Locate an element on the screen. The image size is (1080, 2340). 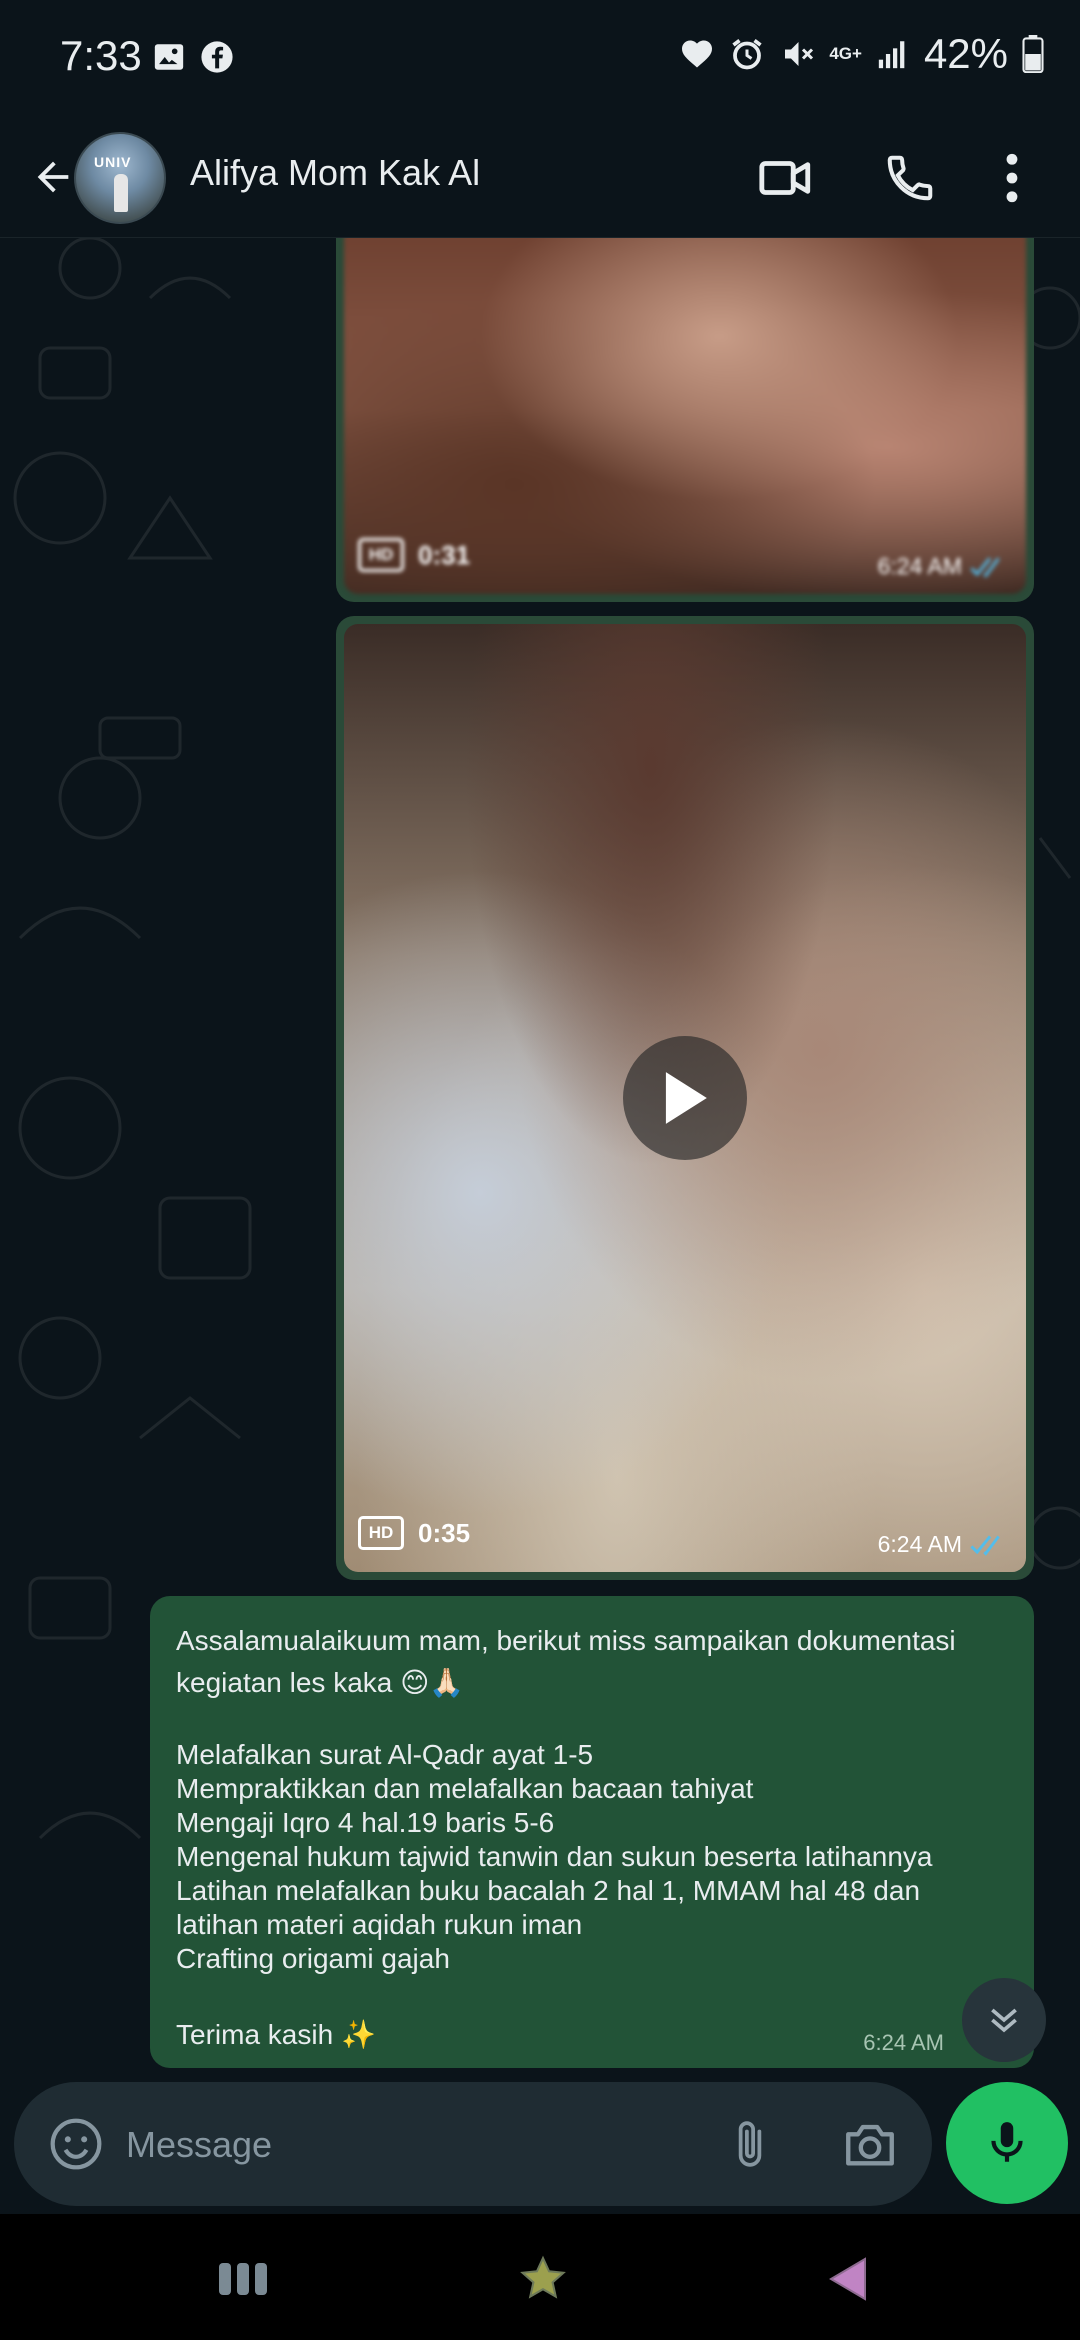
contact-avatar: UNIV is located at coordinates (120, 178).